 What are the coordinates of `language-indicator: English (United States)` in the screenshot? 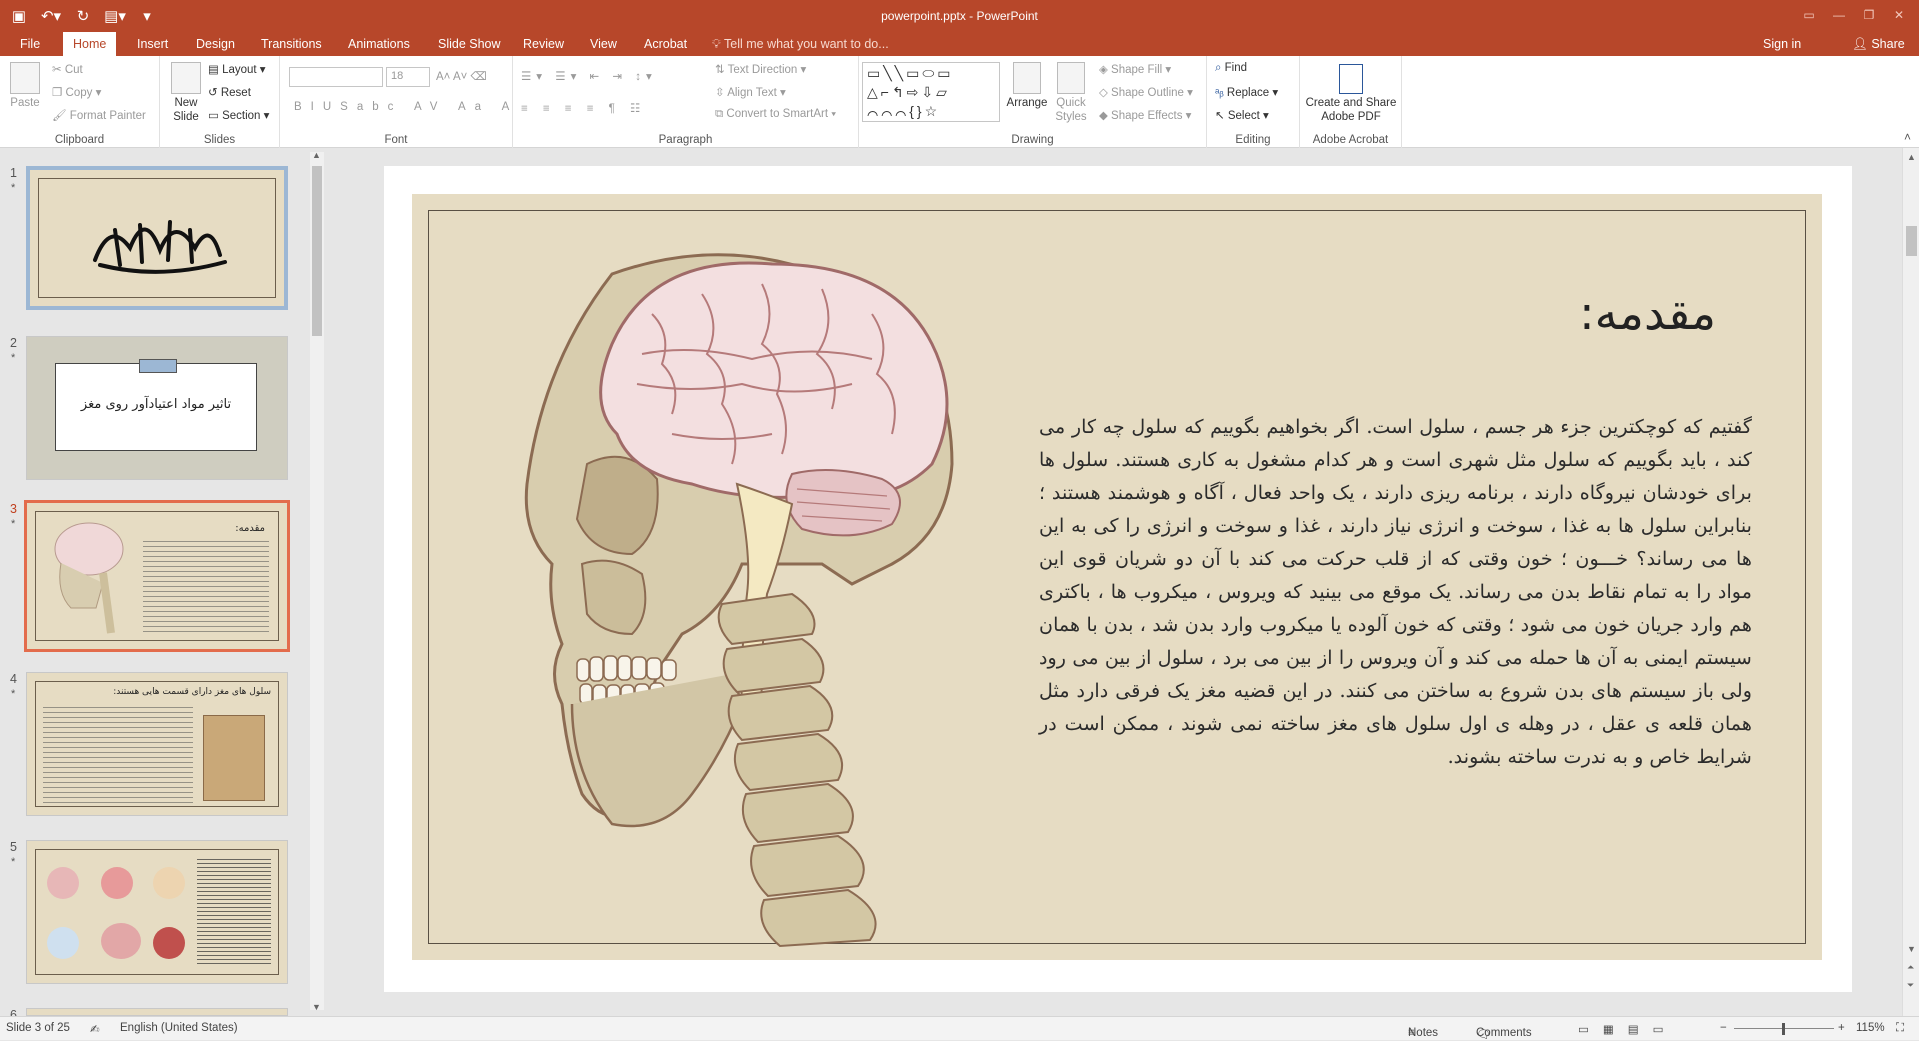 It's located at (179, 1028).